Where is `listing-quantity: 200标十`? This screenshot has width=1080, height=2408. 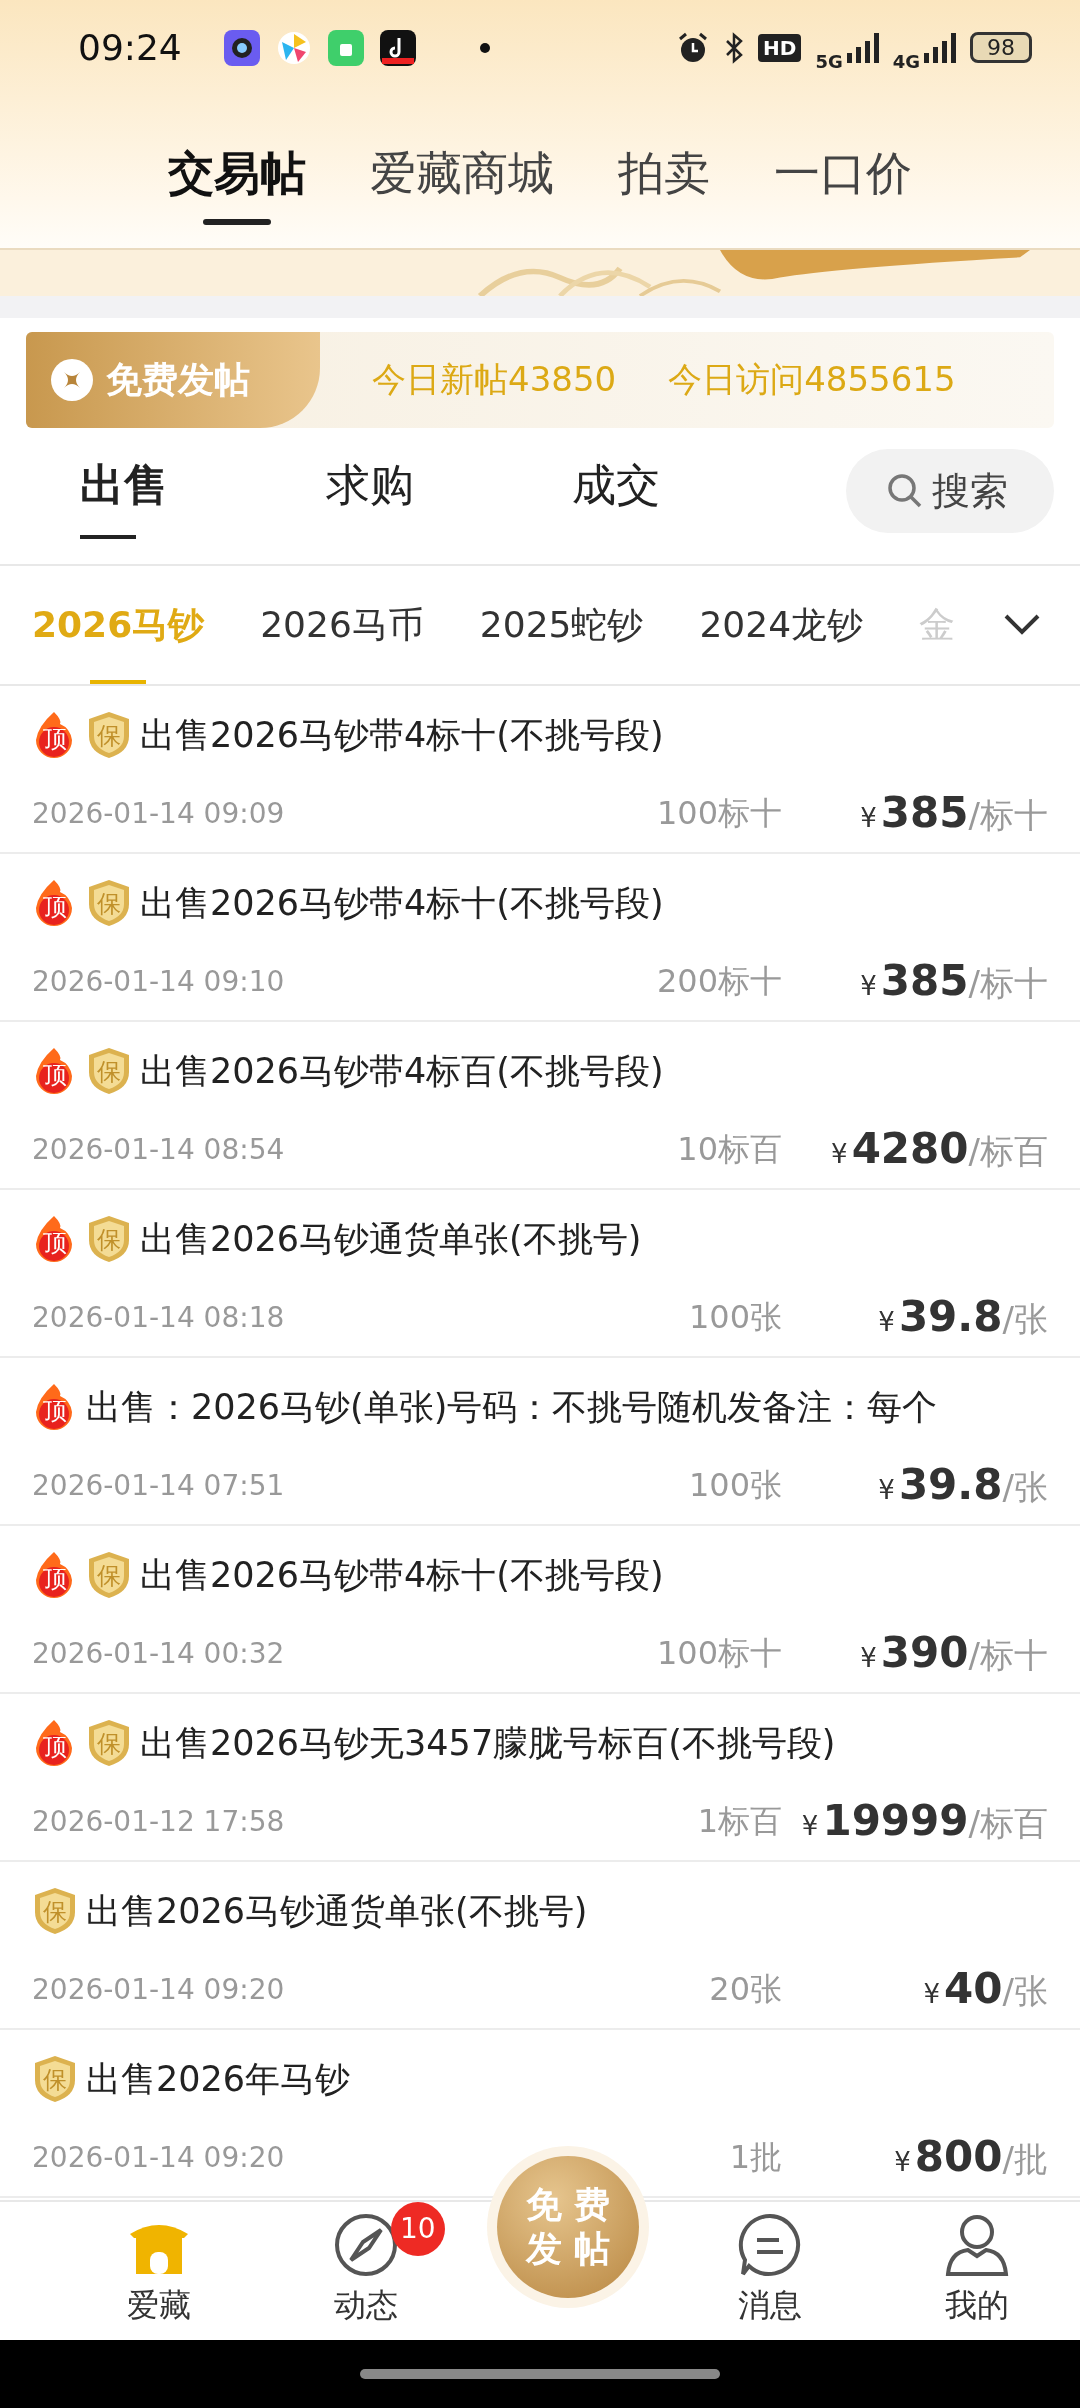
listing-quantity: 200标十 is located at coordinates (718, 981).